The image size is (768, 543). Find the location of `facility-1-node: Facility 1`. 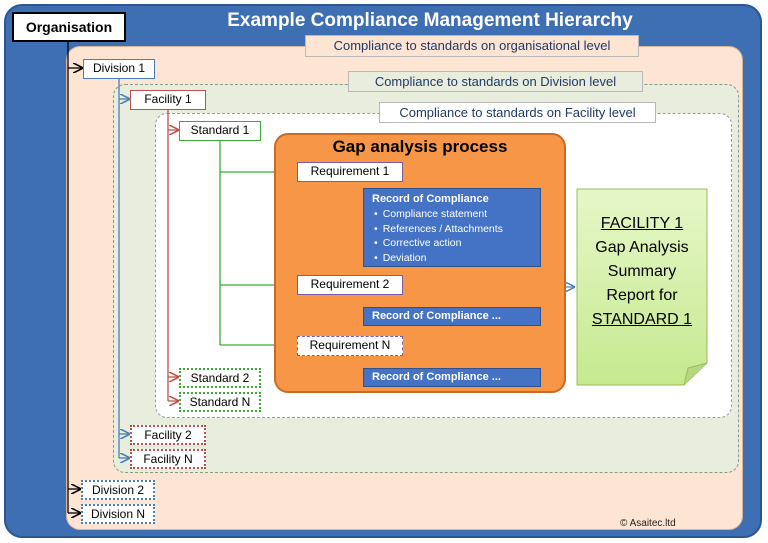

facility-1-node: Facility 1 is located at coordinates (168, 100).